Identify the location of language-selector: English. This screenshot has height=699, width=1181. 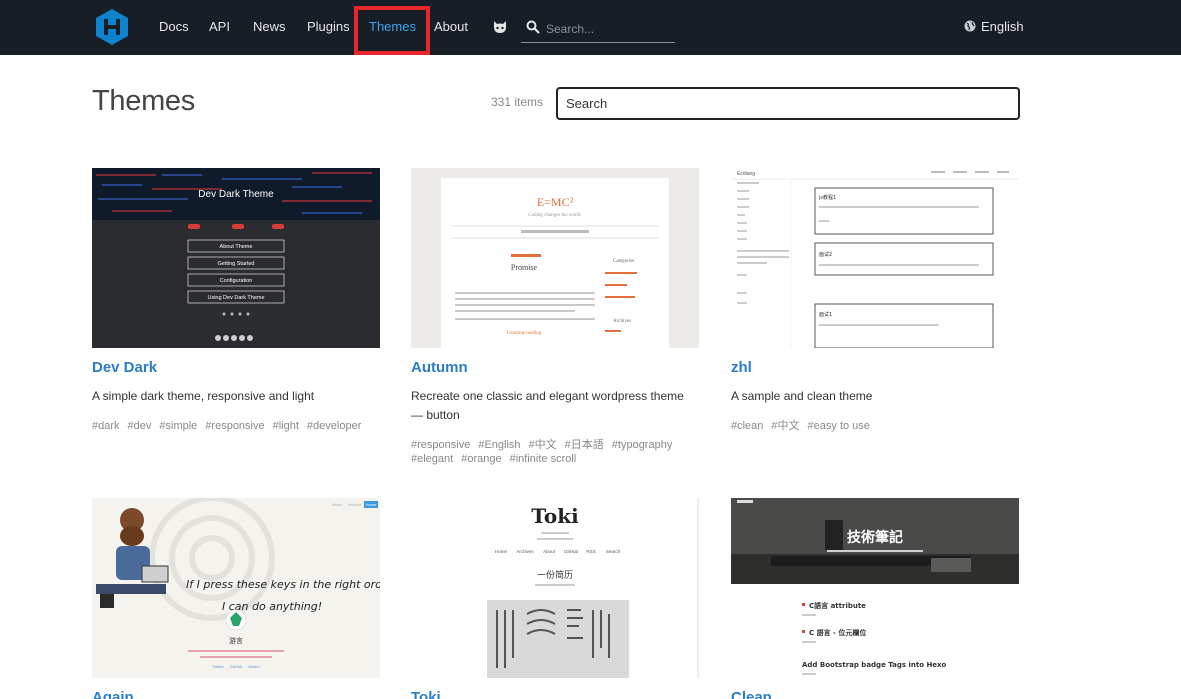
(994, 27).